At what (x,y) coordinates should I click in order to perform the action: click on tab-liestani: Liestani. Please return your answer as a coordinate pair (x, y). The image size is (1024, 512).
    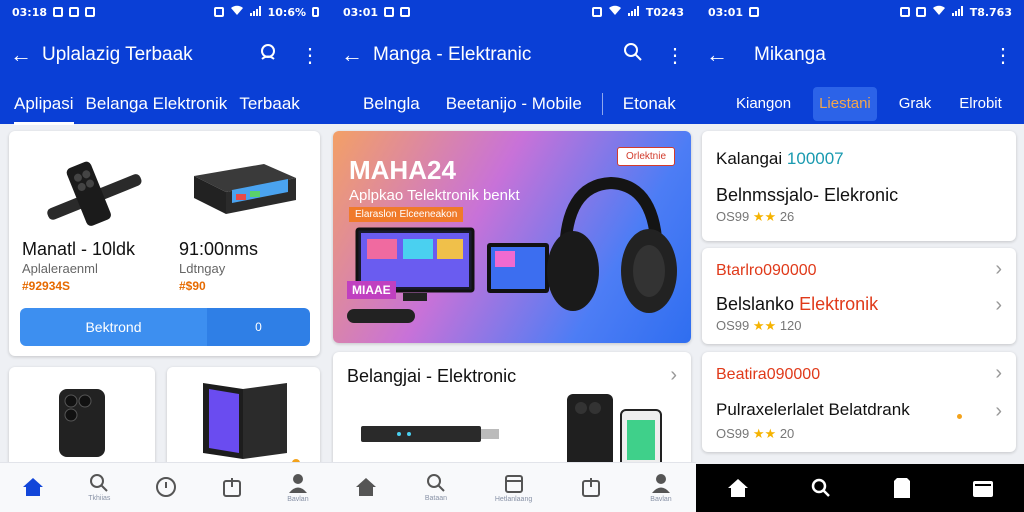
    Looking at the image, I should click on (845, 104).